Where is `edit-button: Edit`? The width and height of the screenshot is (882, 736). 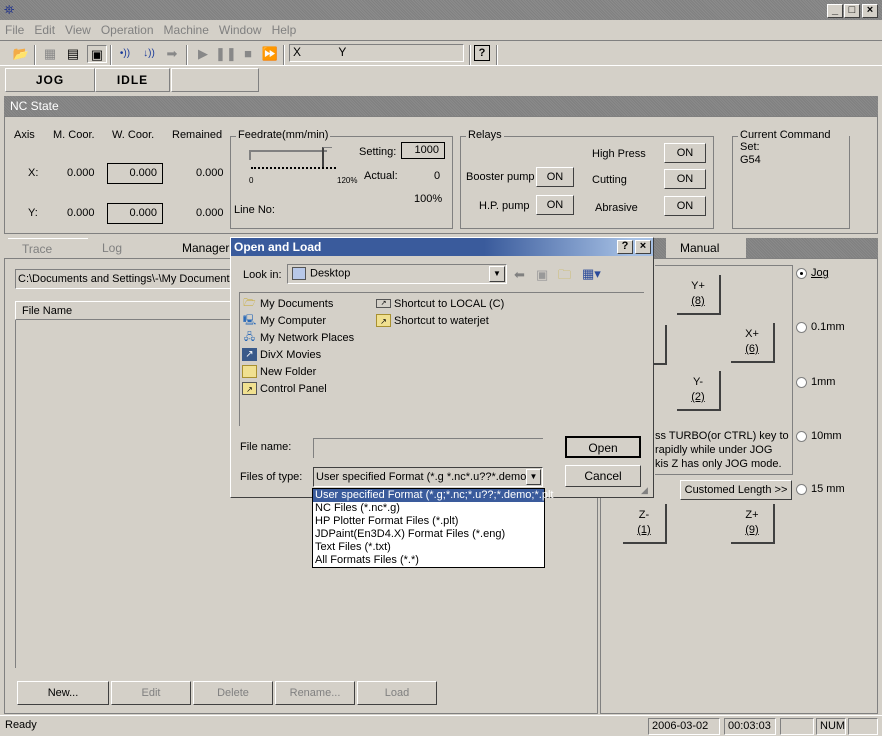
edit-button: Edit is located at coordinates (151, 693).